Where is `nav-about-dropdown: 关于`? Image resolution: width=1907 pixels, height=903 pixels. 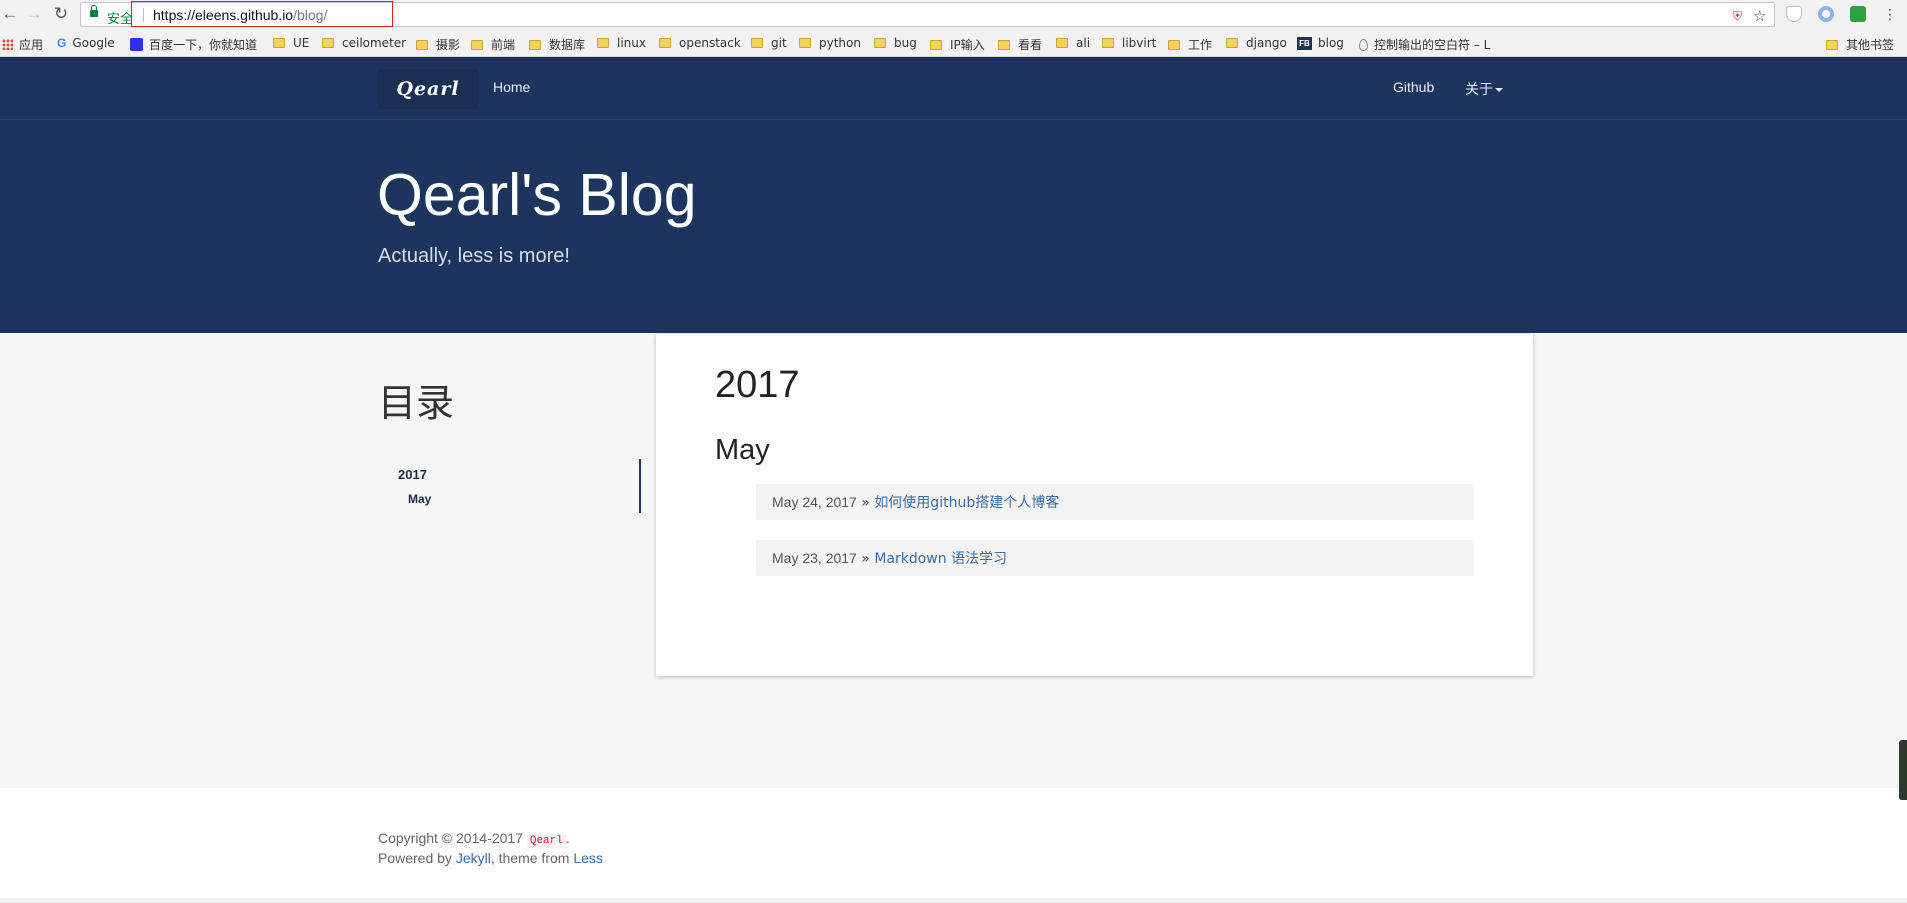 nav-about-dropdown: 关于 is located at coordinates (1484, 89).